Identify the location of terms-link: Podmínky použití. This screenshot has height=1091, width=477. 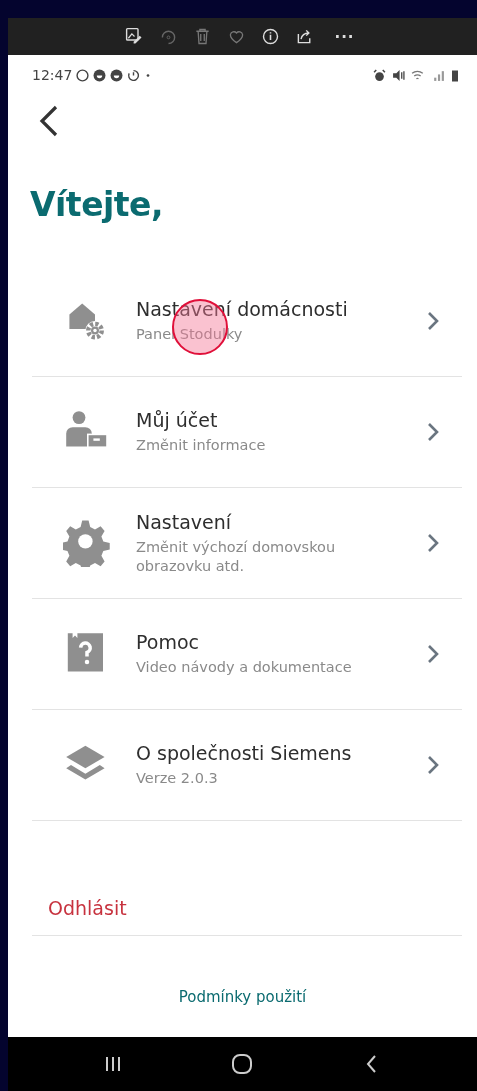
(242, 997).